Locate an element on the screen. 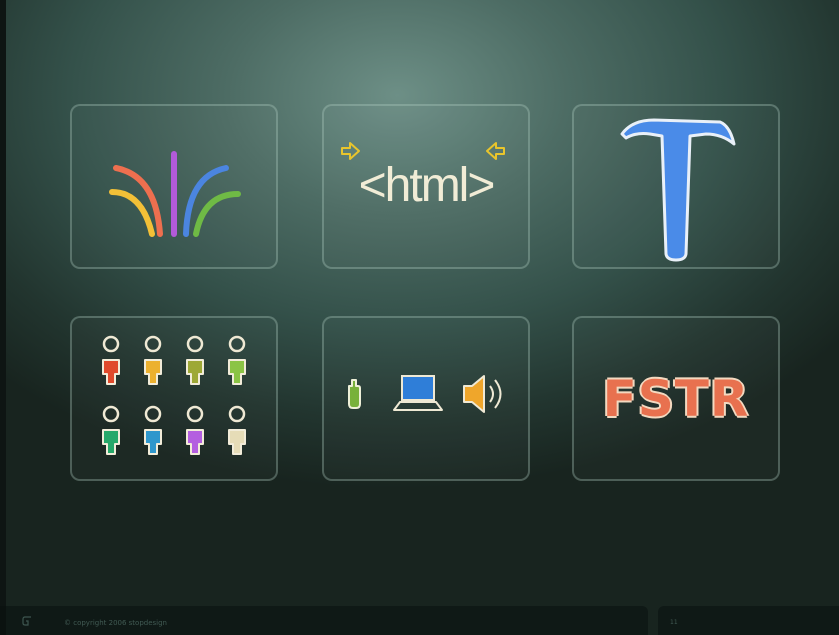 Image resolution: width=839 pixels, height=635 pixels. page-number: 11 is located at coordinates (674, 622).